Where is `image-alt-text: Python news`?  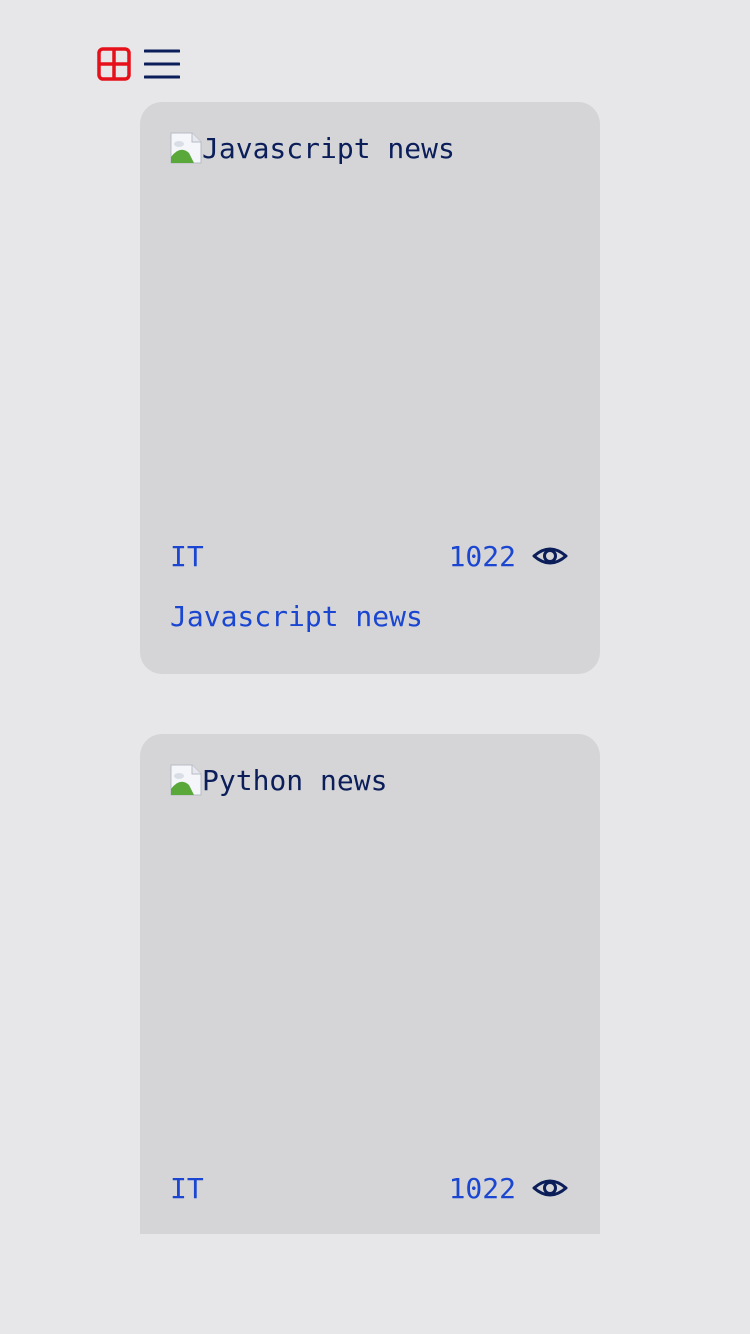
image-alt-text: Python news is located at coordinates (295, 780).